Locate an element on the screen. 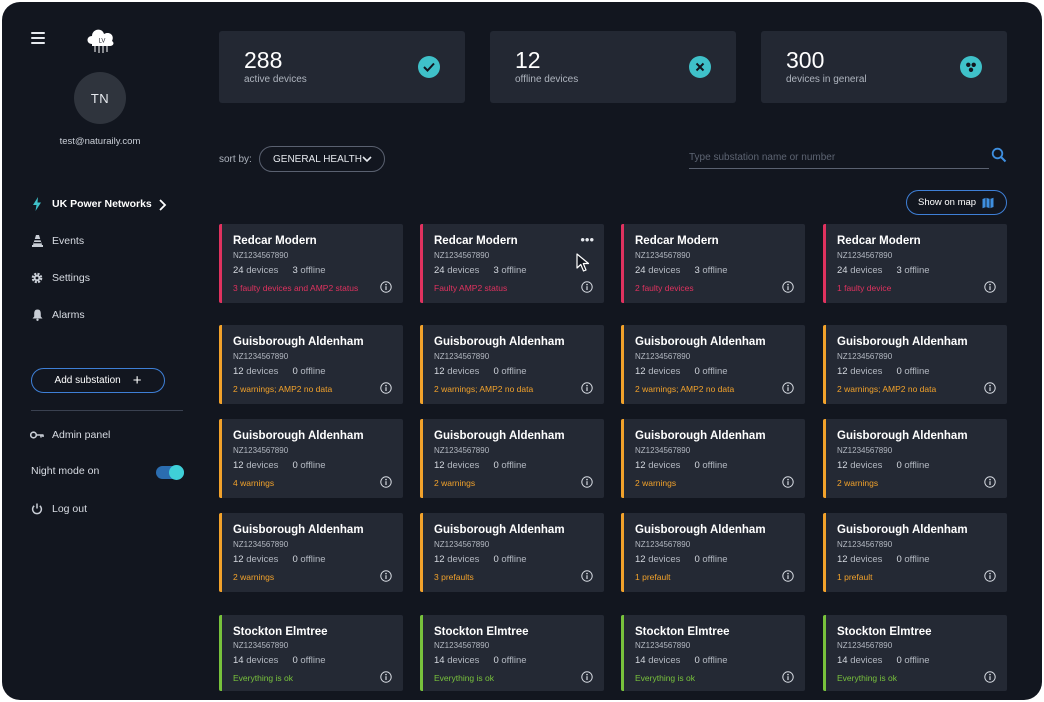 The width and height of the screenshot is (1044, 702). more-menu-icon: ••• is located at coordinates (587, 239).